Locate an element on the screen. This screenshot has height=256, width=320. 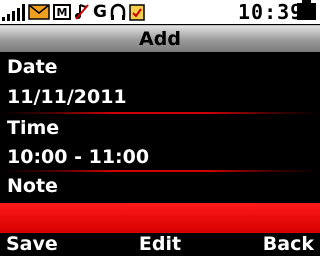
title-bar: Add is located at coordinates (160, 38).